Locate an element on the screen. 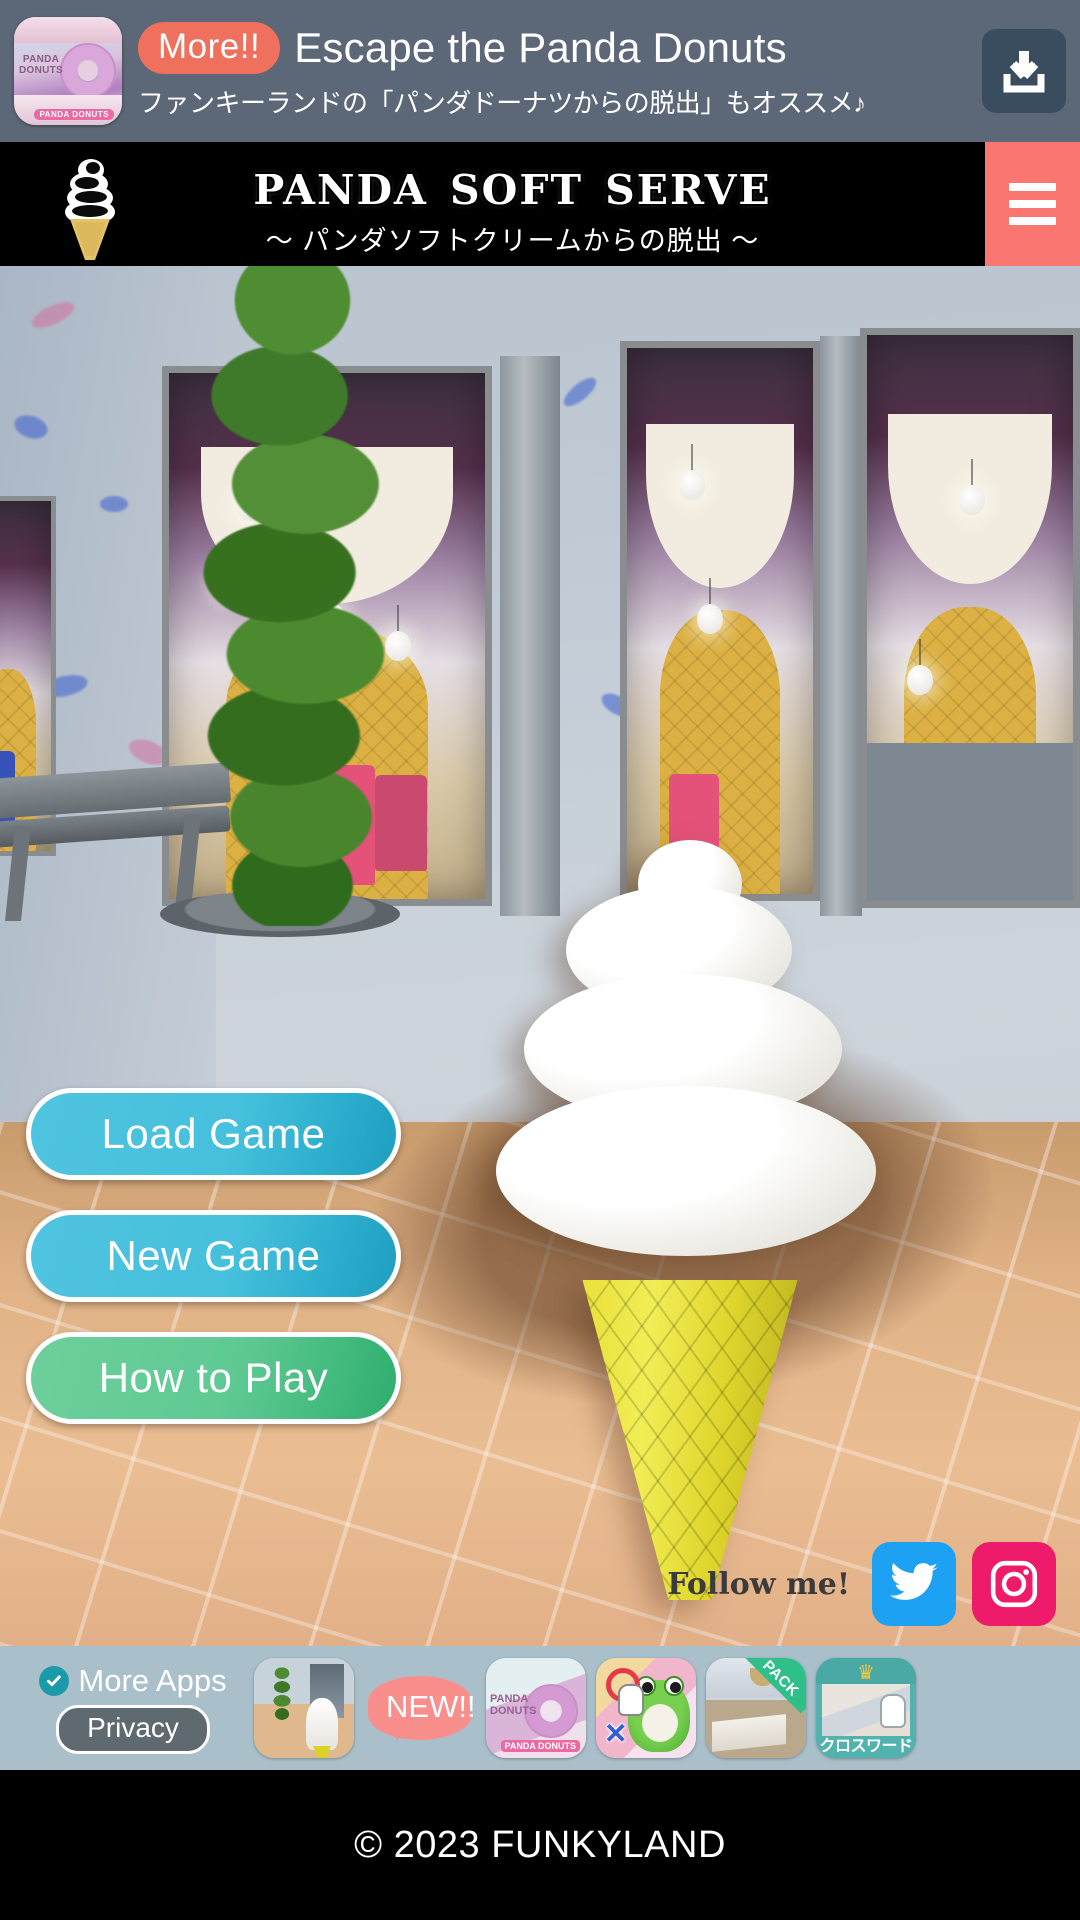 This screenshot has height=1920, width=1080. hamburger-menu-button is located at coordinates (1032, 204).